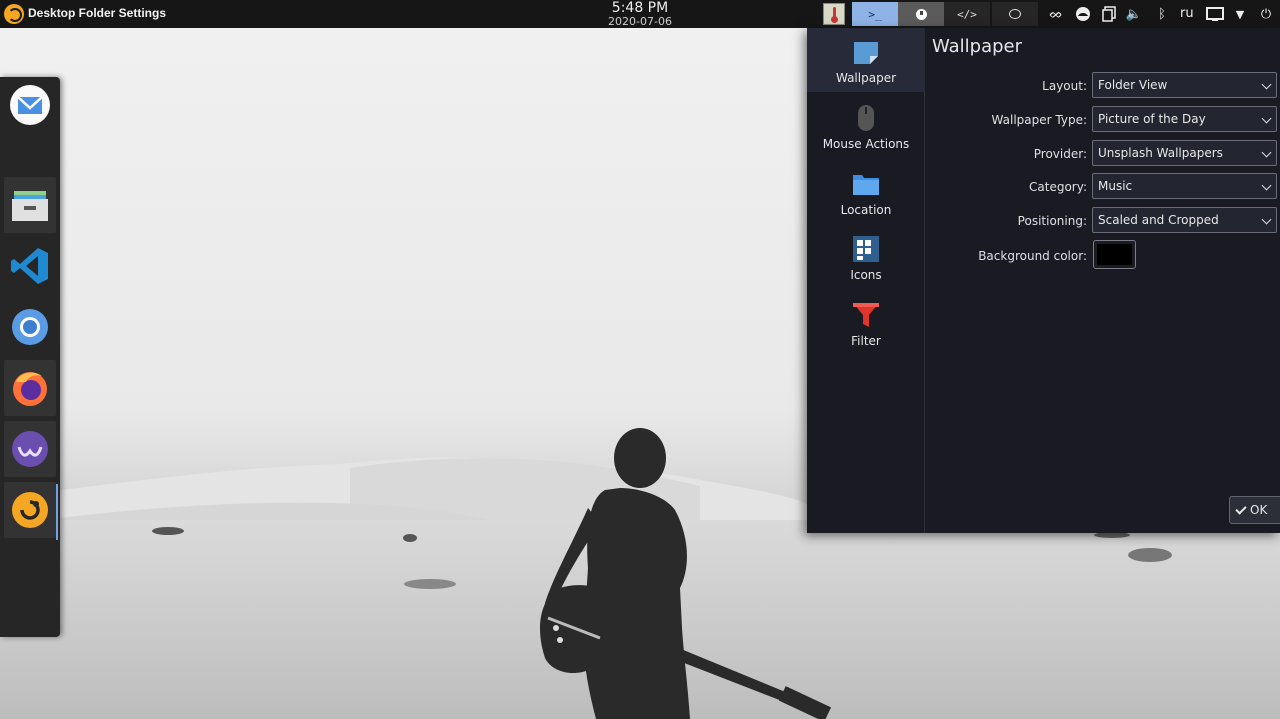  I want to click on wallpaper-icon, so click(866, 53).